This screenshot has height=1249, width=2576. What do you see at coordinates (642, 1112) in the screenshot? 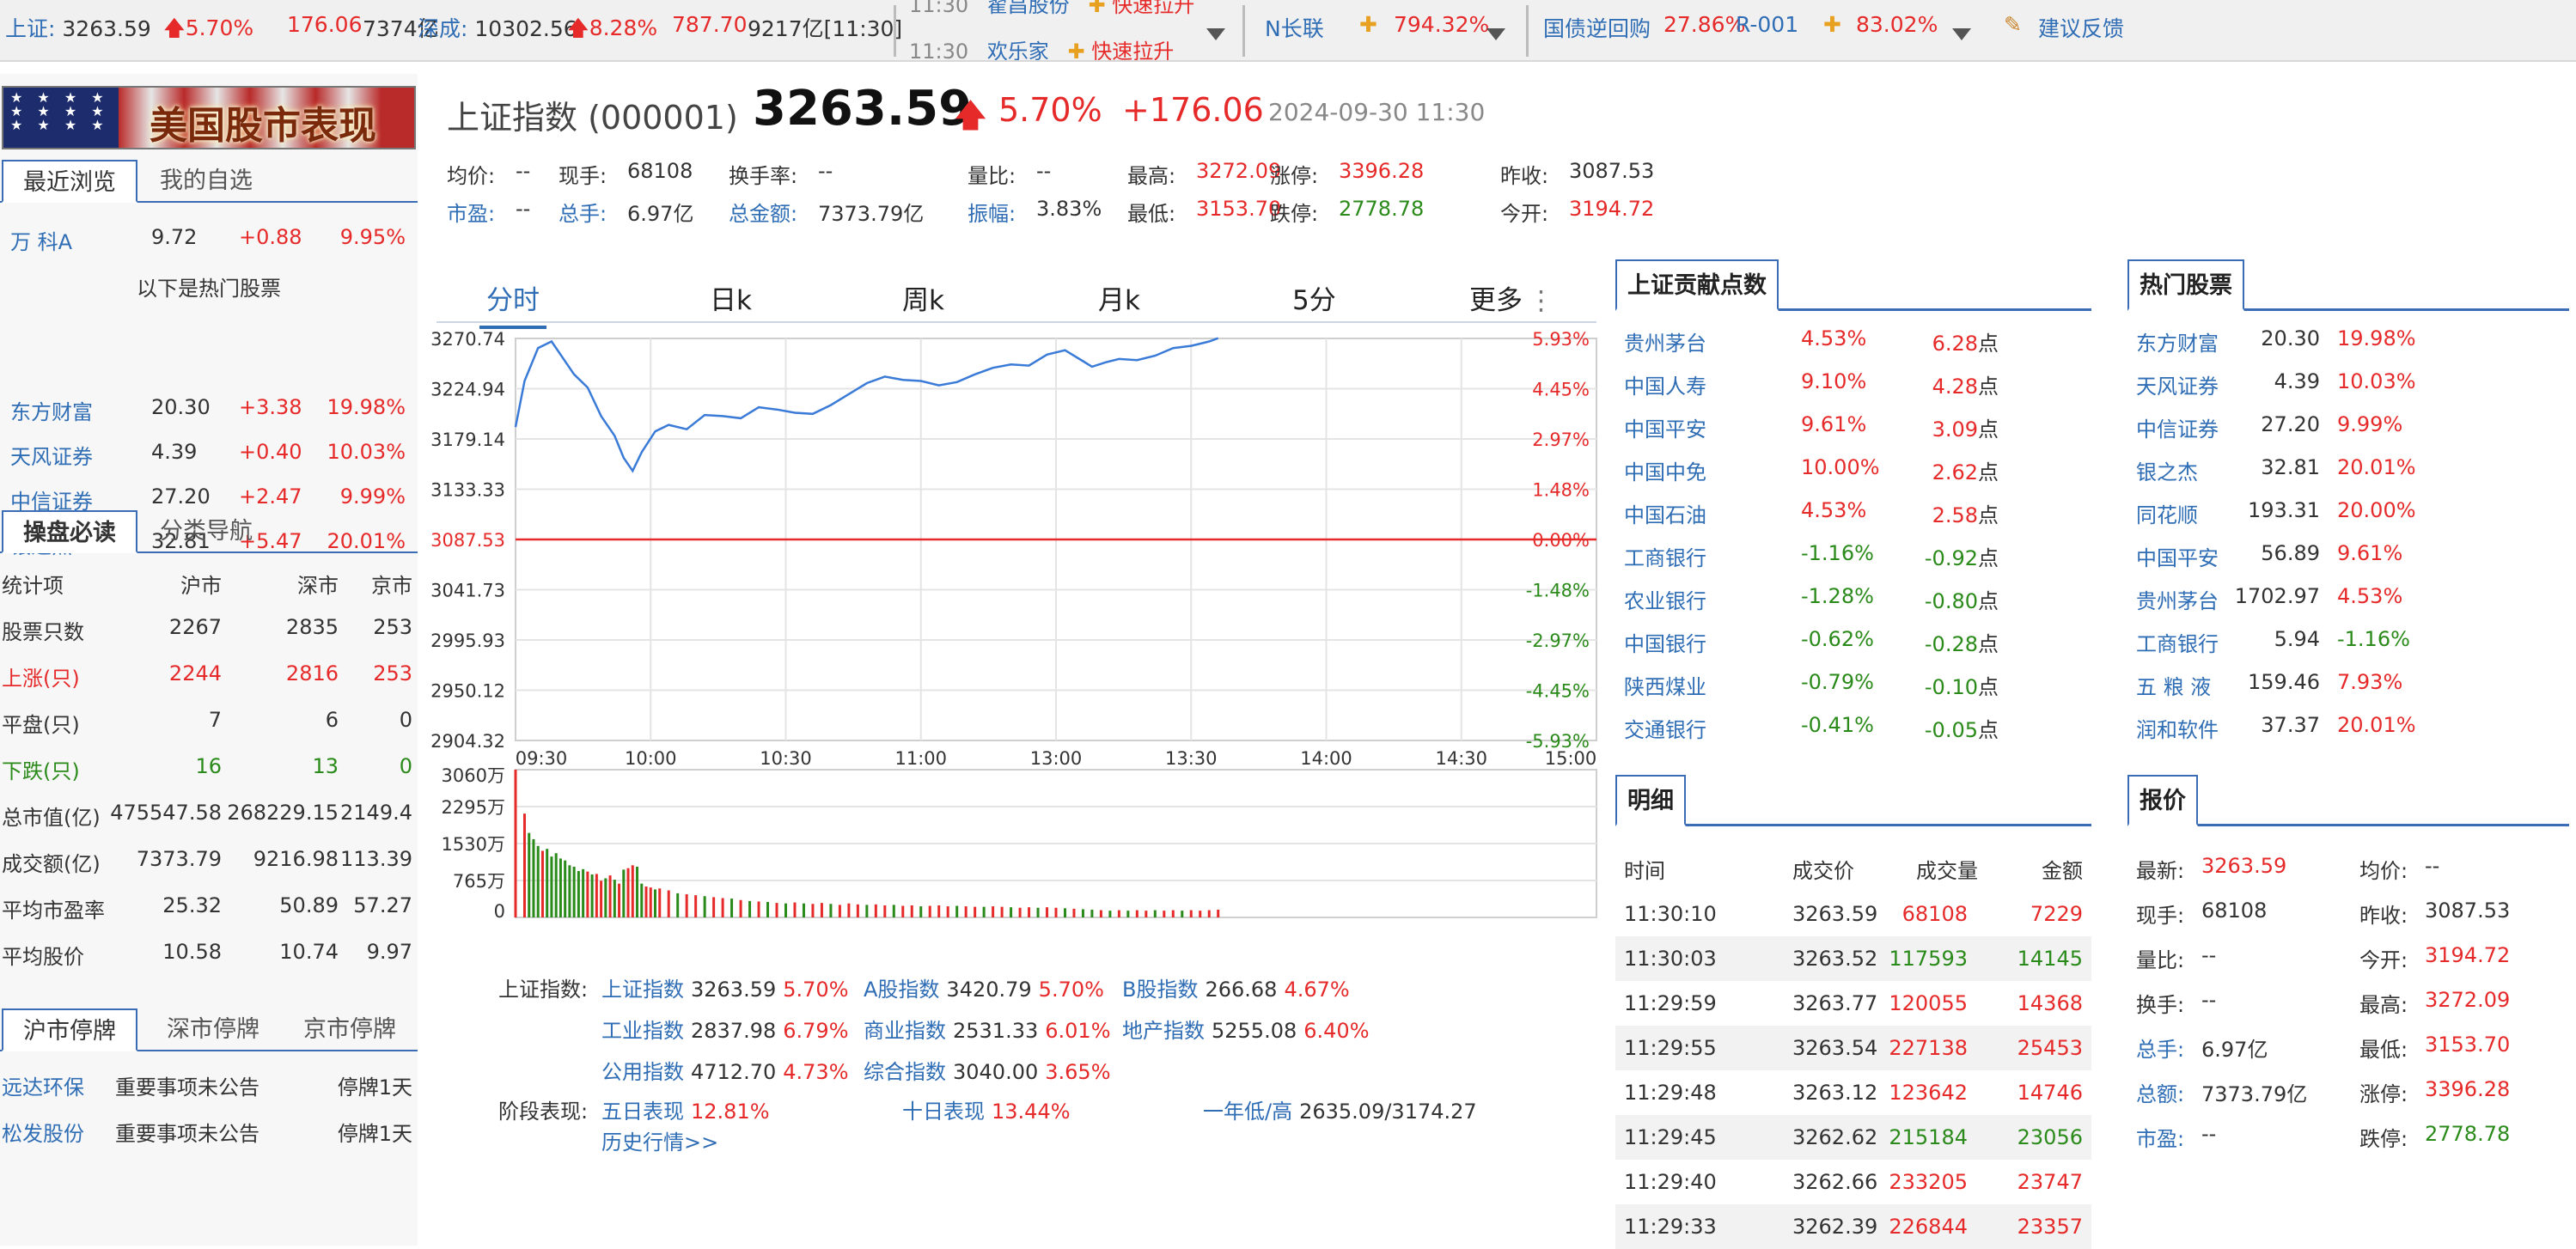
I see `stage-link: 五日表现` at bounding box center [642, 1112].